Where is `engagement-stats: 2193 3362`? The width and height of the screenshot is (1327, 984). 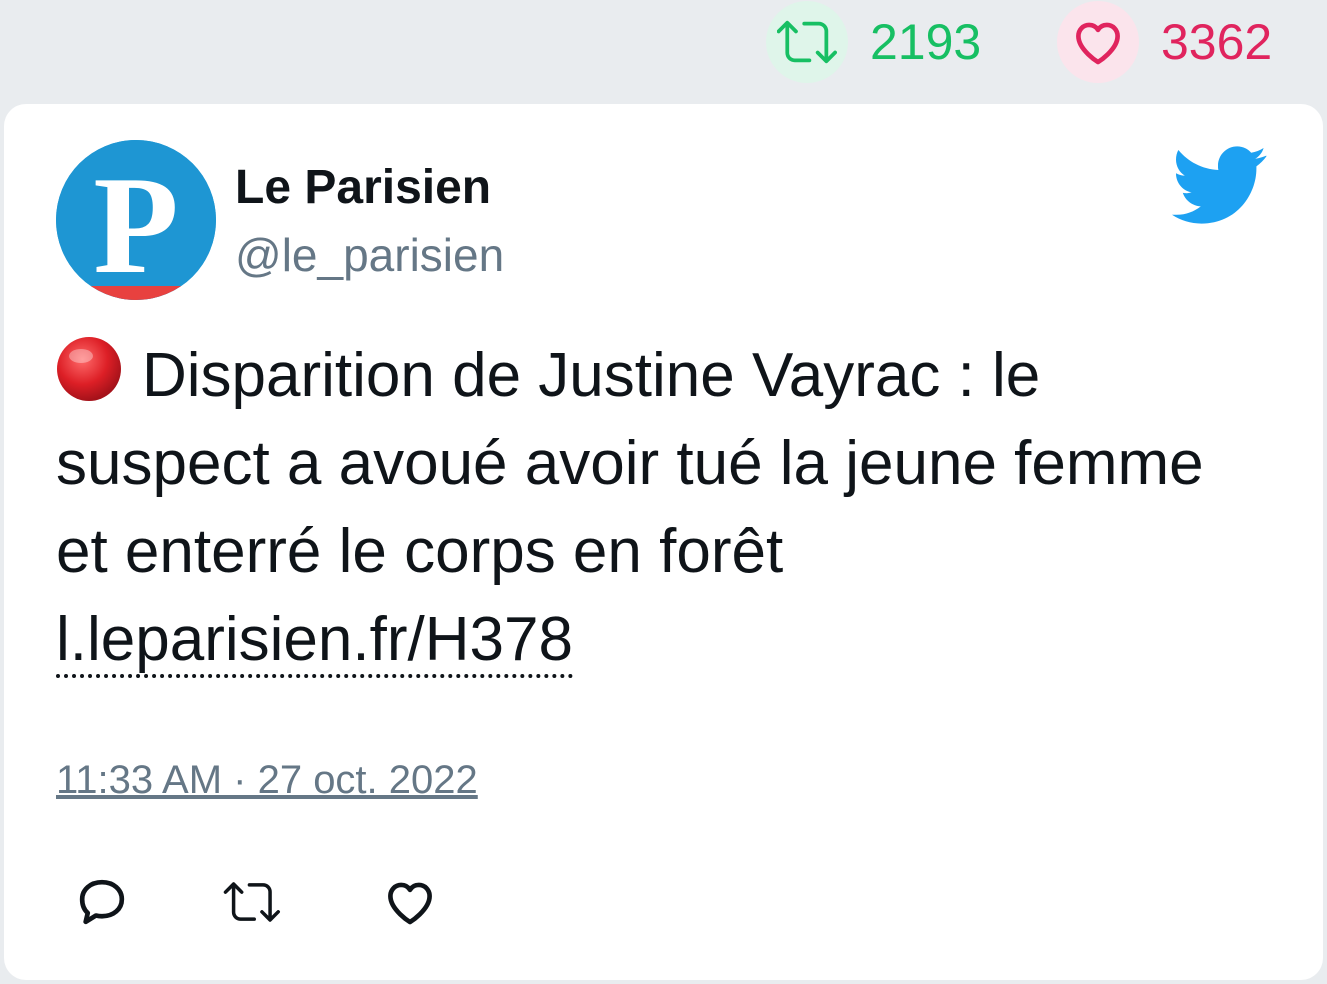 engagement-stats: 2193 3362 is located at coordinates (663, 45).